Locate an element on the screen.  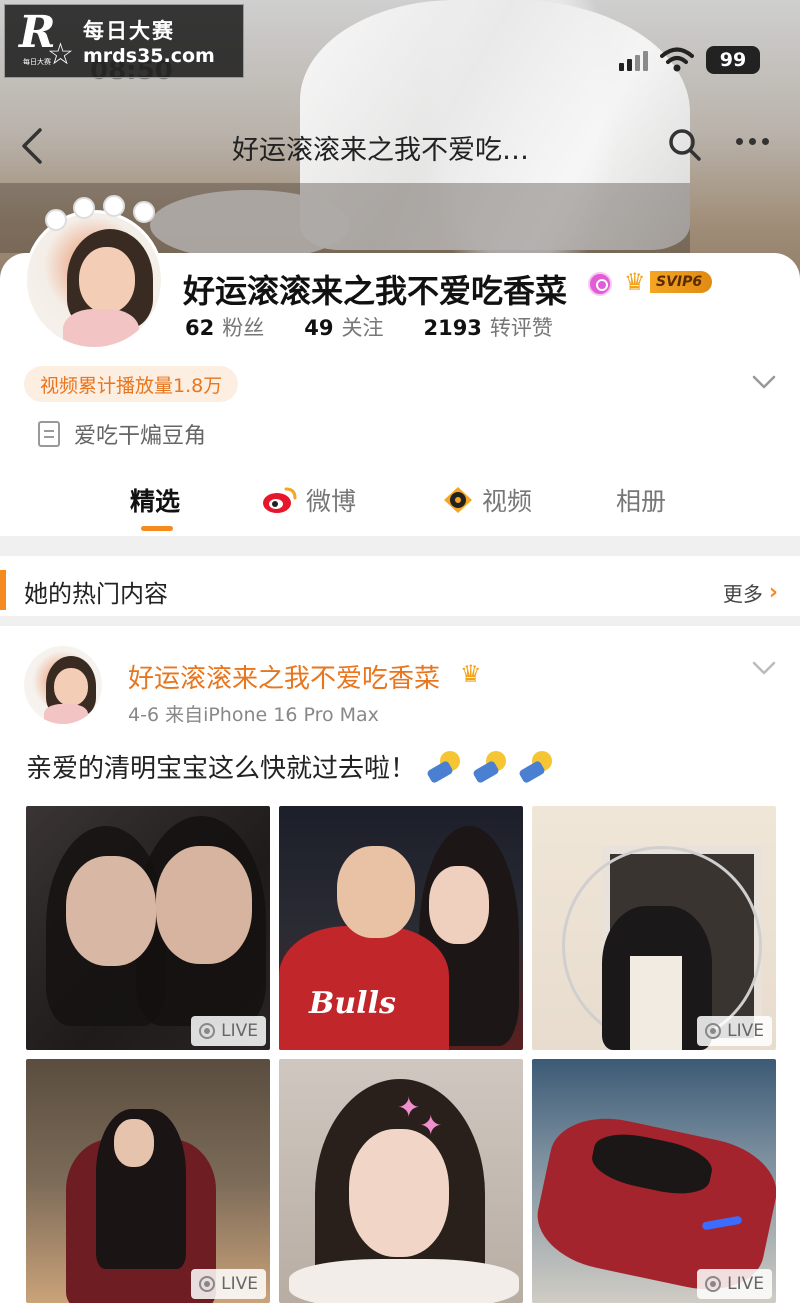
bio: 爱吃干煸豆角 is located at coordinates (122, 434).